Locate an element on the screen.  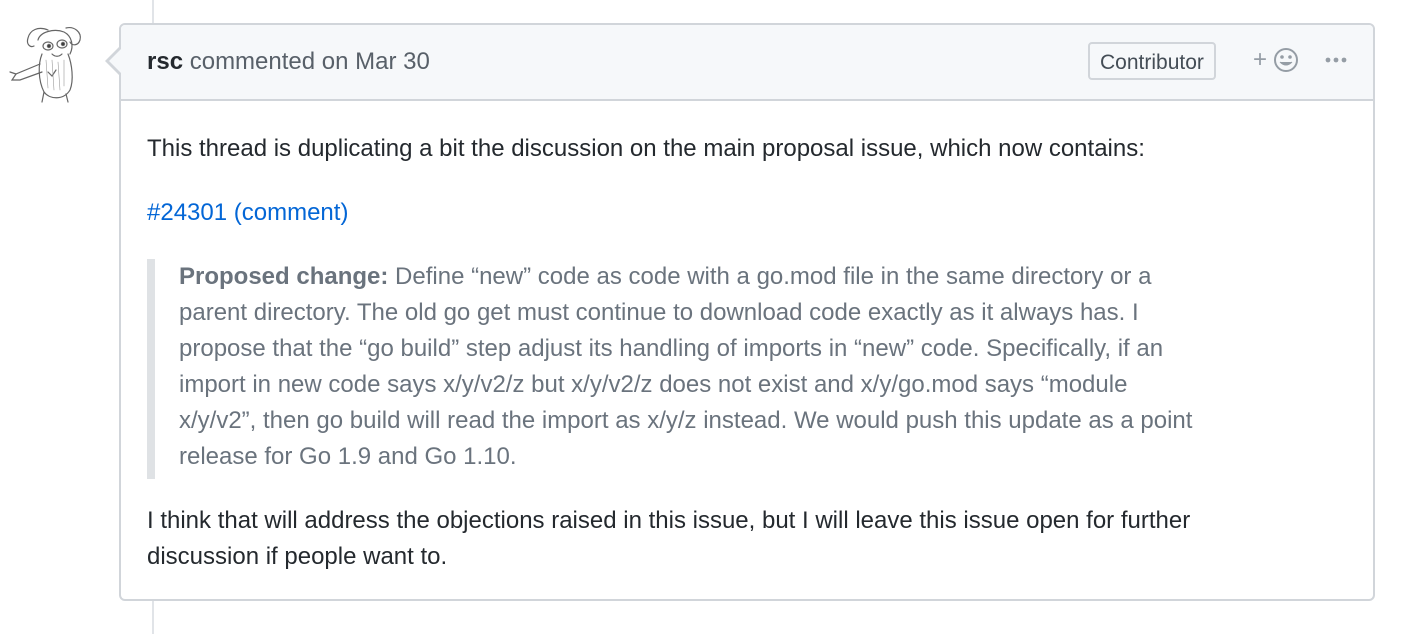
comment-author-link: rsc is located at coordinates (165, 61).